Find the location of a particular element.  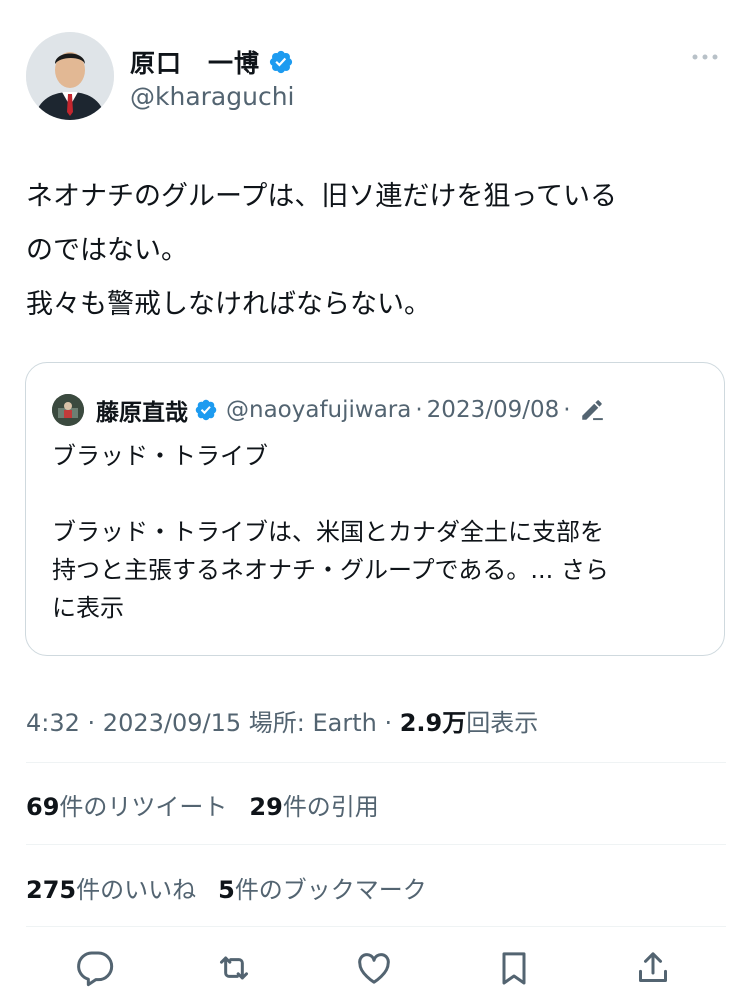

views-count: 2.9万 is located at coordinates (433, 723).